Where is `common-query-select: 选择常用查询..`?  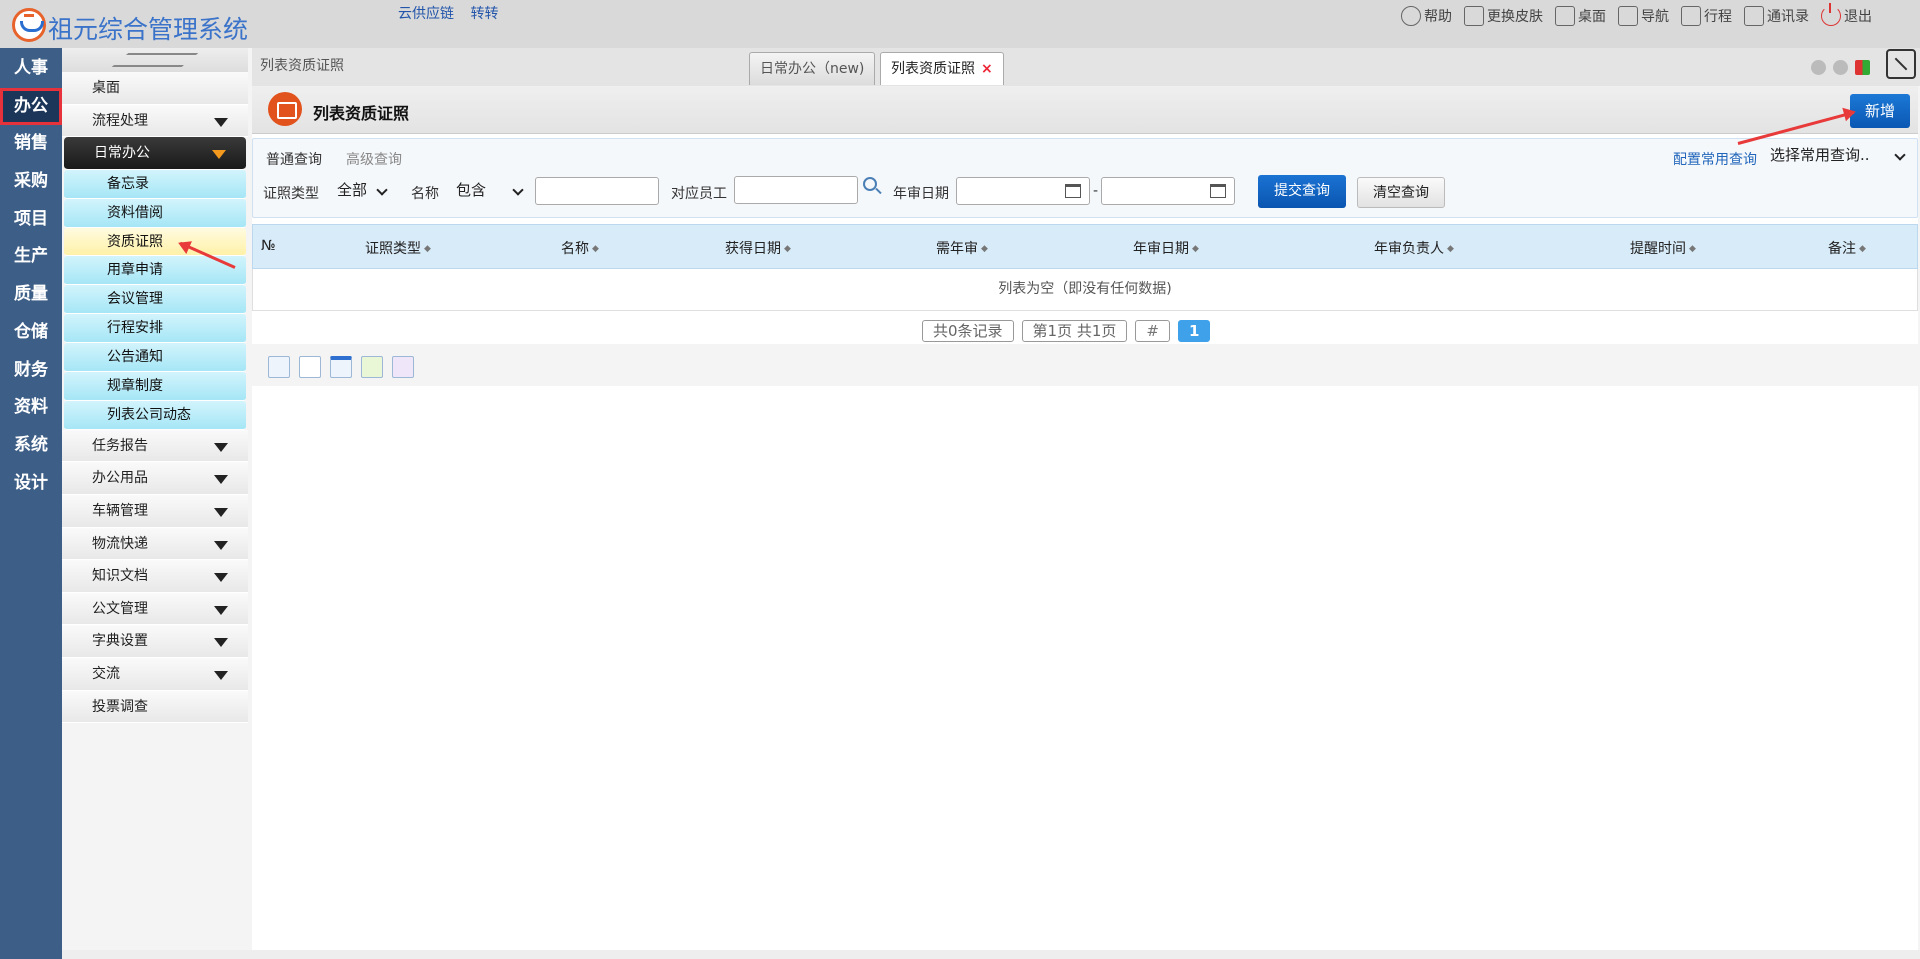
common-query-select: 选择常用查询.. is located at coordinates (1838, 155).